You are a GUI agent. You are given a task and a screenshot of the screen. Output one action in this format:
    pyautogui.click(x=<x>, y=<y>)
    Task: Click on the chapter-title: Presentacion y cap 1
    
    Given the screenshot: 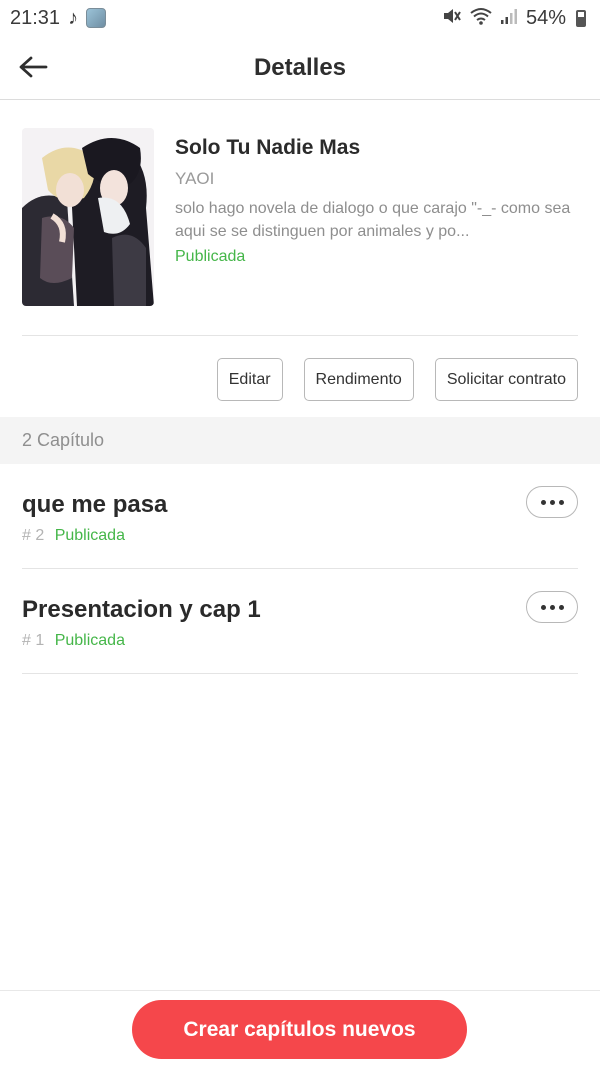 What is the action you would take?
    pyautogui.click(x=141, y=609)
    